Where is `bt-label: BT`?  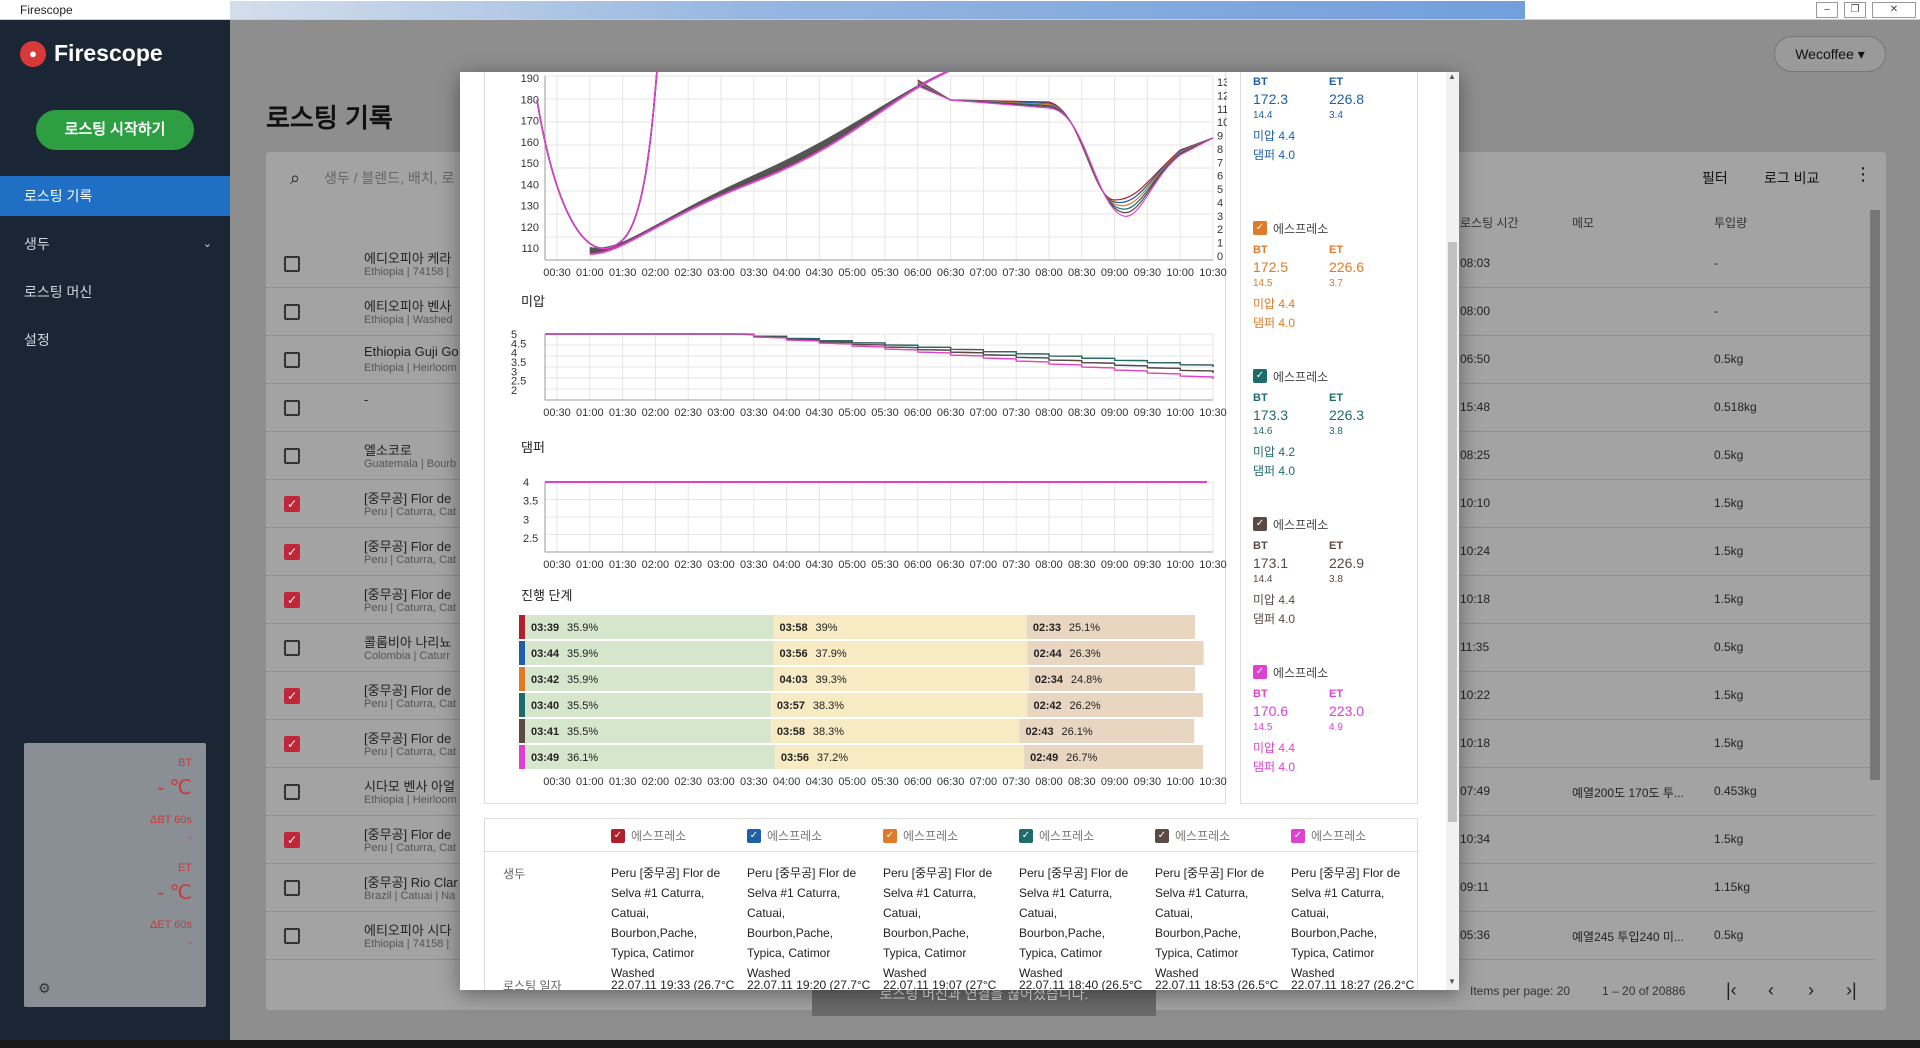
bt-label: BT is located at coordinates (184, 763).